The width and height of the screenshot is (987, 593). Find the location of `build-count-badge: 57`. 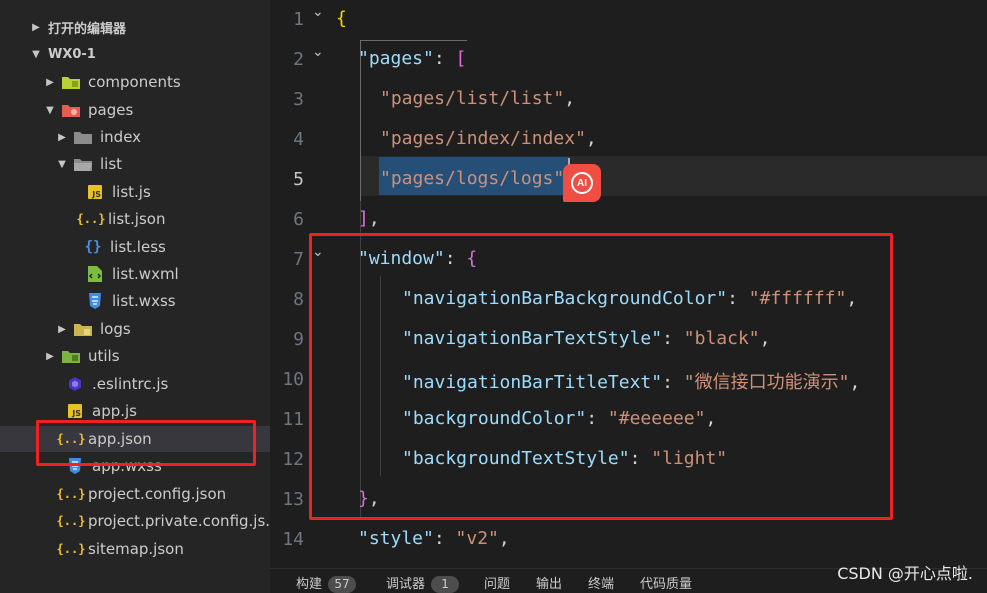

build-count-badge: 57 is located at coordinates (342, 584).